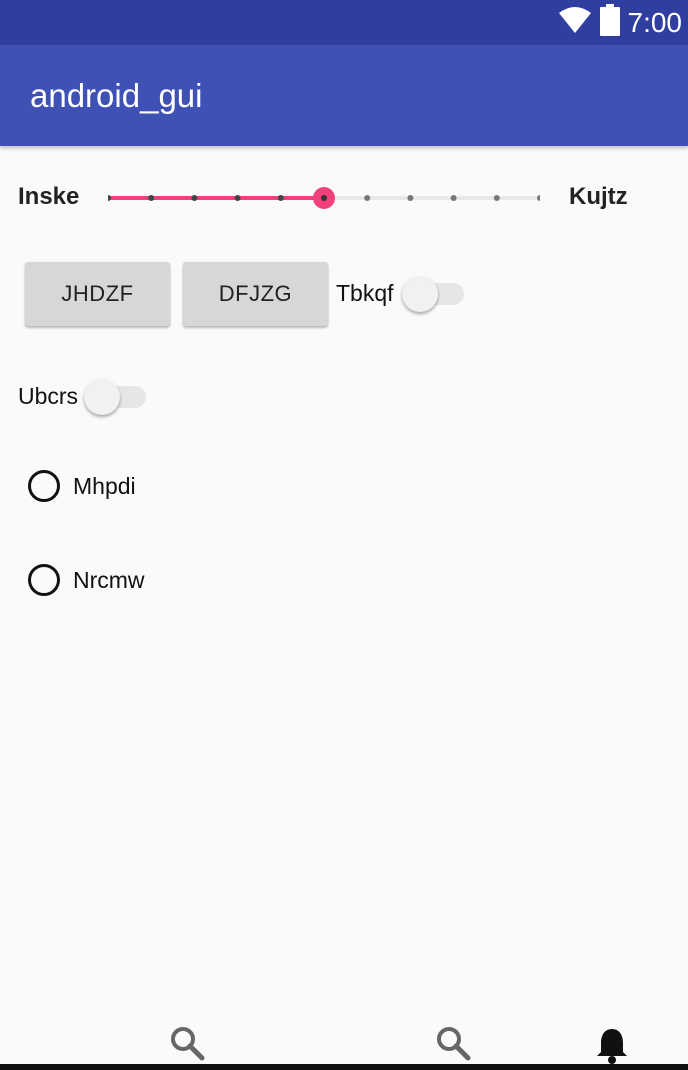 The image size is (688, 1070). I want to click on radio-mhpdi: Mhpdi, so click(82, 486).